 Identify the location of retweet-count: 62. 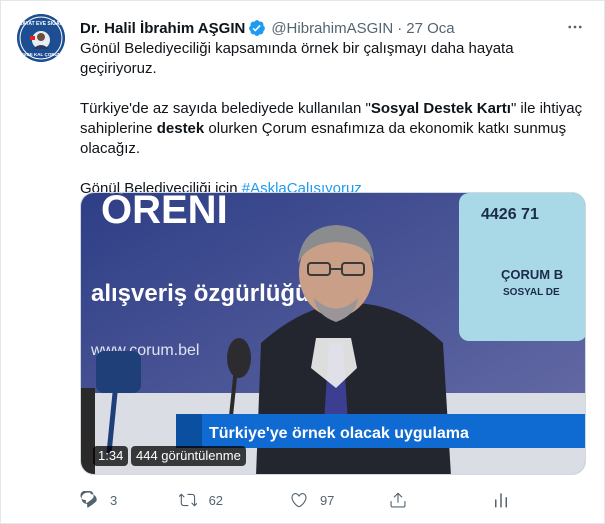
(216, 500).